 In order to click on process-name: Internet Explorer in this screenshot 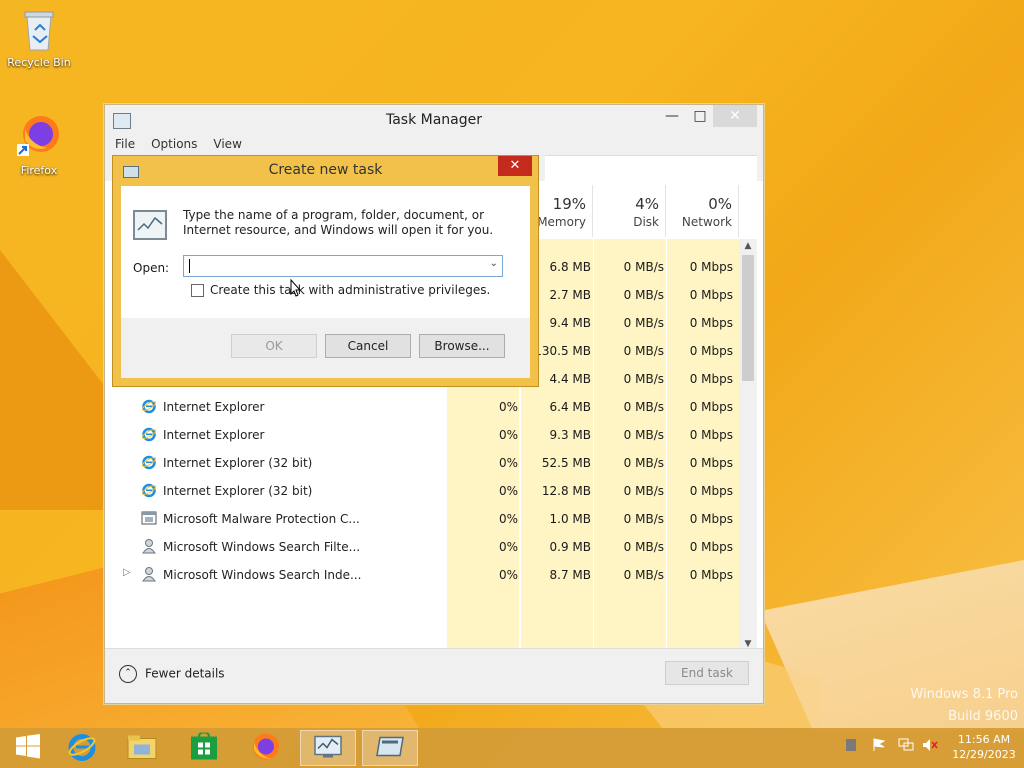, I will do `click(214, 435)`.